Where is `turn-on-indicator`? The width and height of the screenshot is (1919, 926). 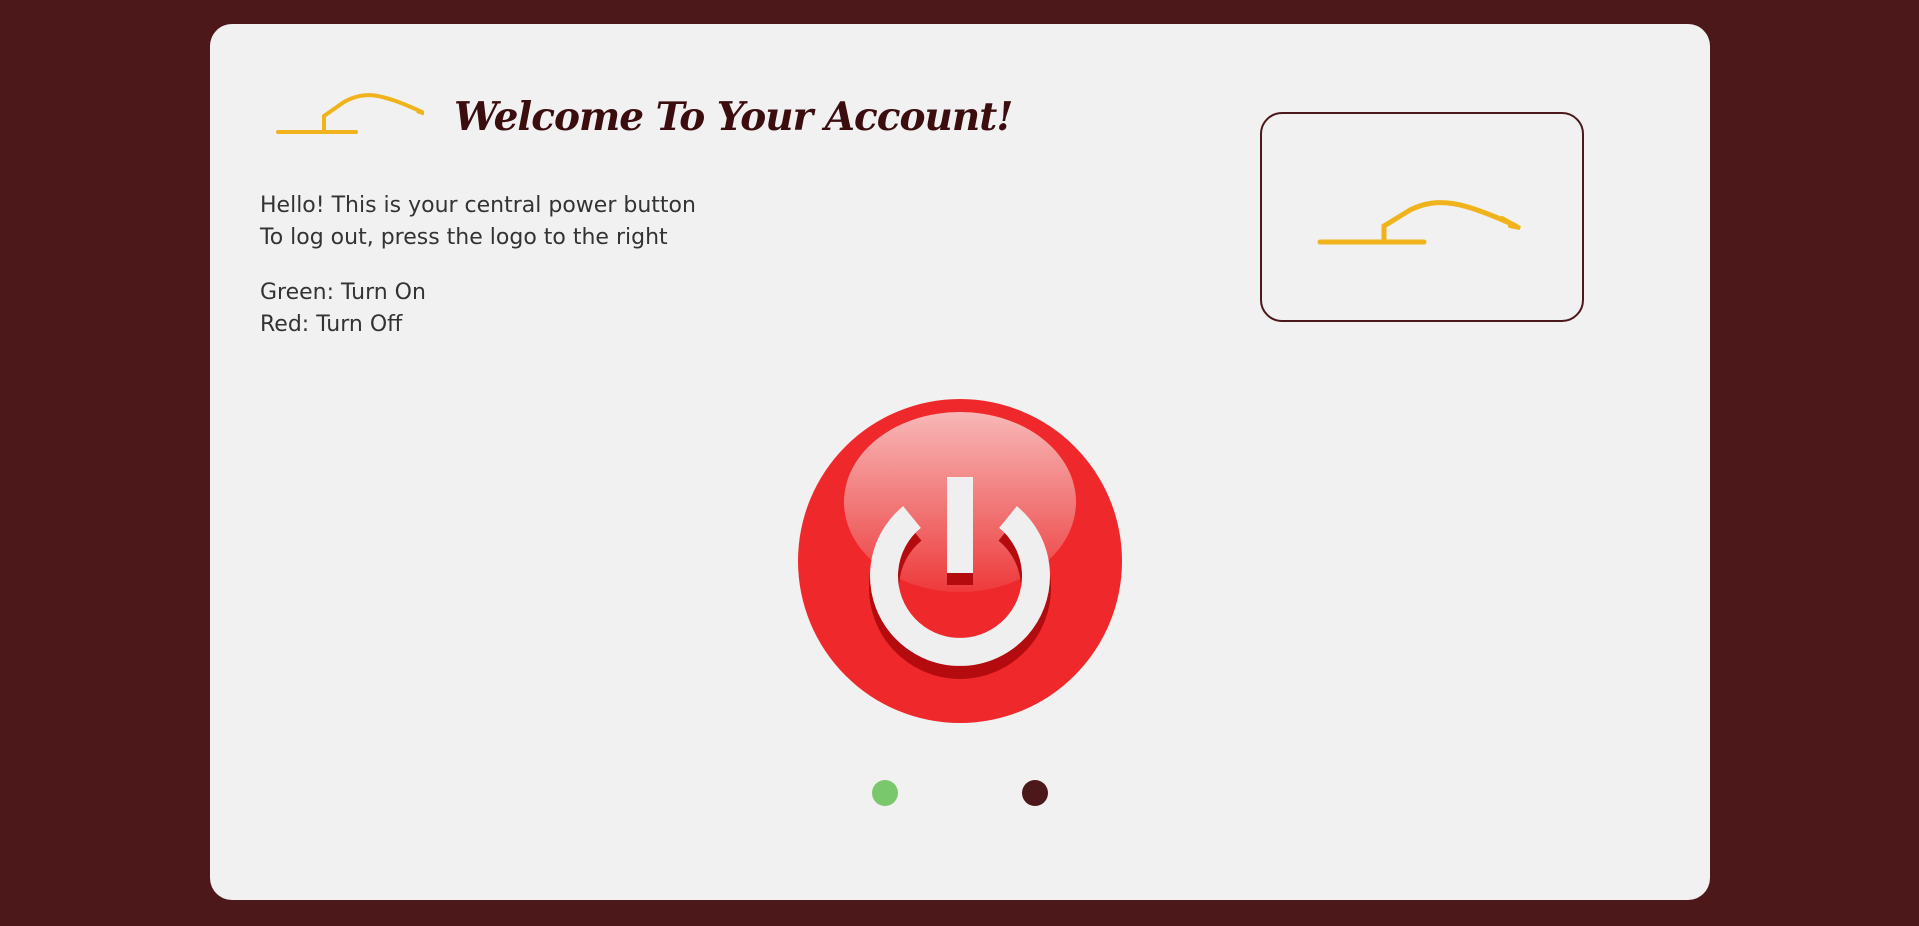 turn-on-indicator is located at coordinates (885, 793).